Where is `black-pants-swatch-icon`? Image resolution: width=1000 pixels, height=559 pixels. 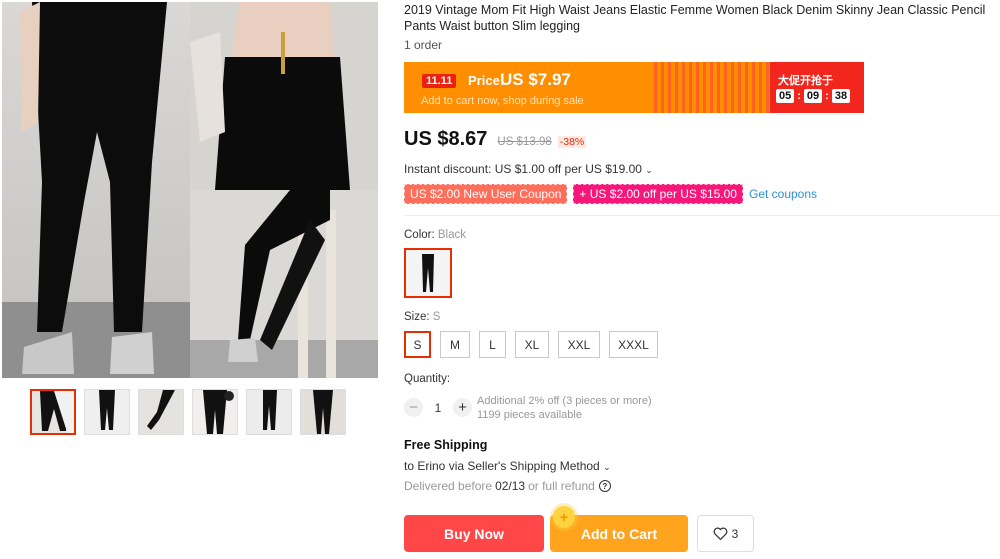 black-pants-swatch-icon is located at coordinates (428, 273).